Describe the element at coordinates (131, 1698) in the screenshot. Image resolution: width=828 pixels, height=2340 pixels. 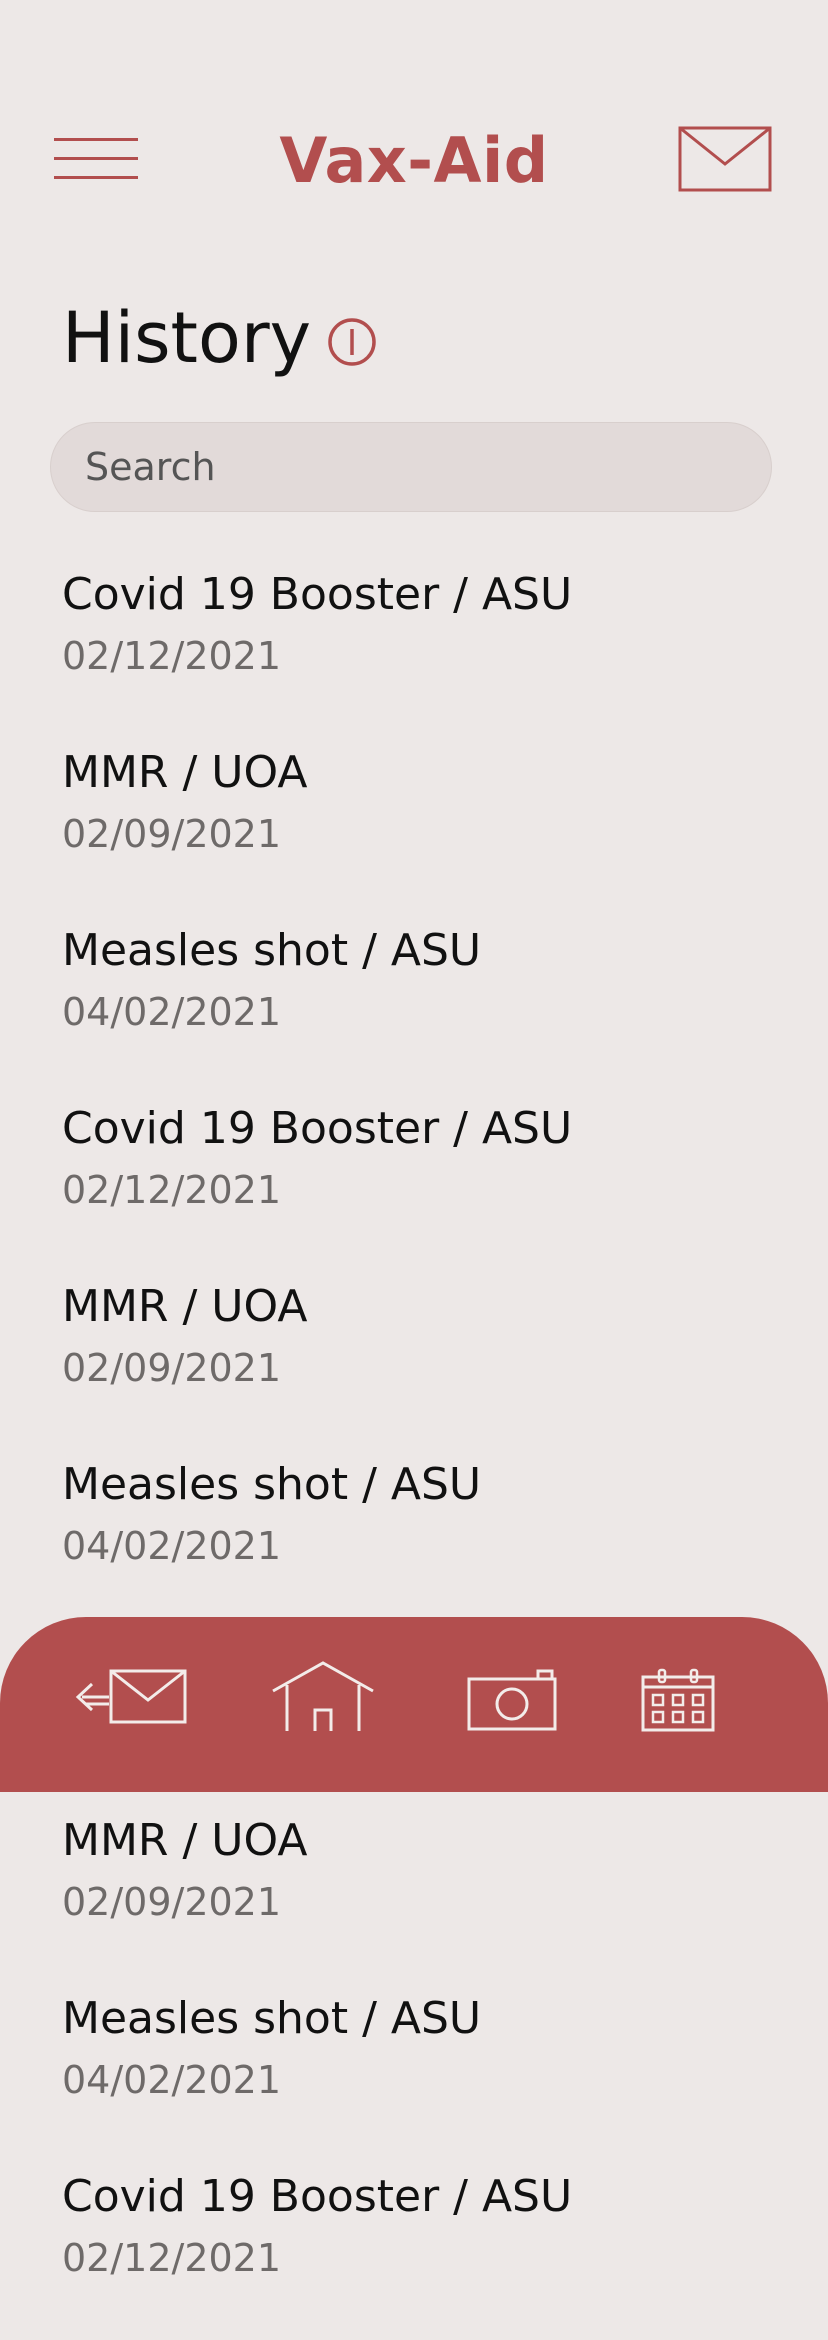
I see `inbox-mail-icon` at that location.